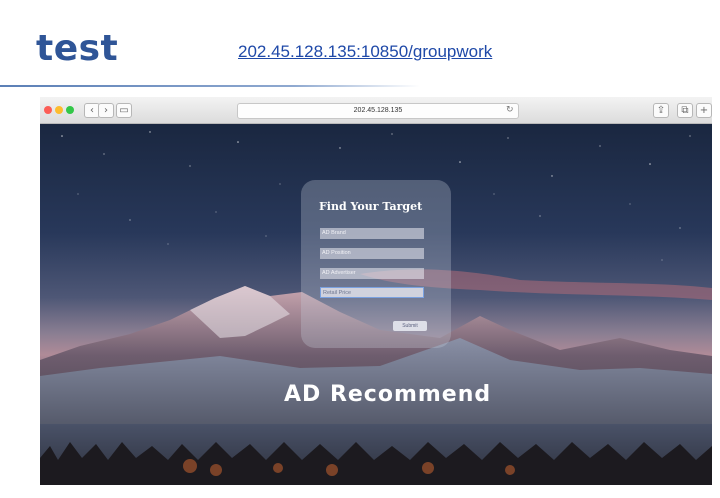  What do you see at coordinates (210, 86) in the screenshot?
I see `title-underline` at bounding box center [210, 86].